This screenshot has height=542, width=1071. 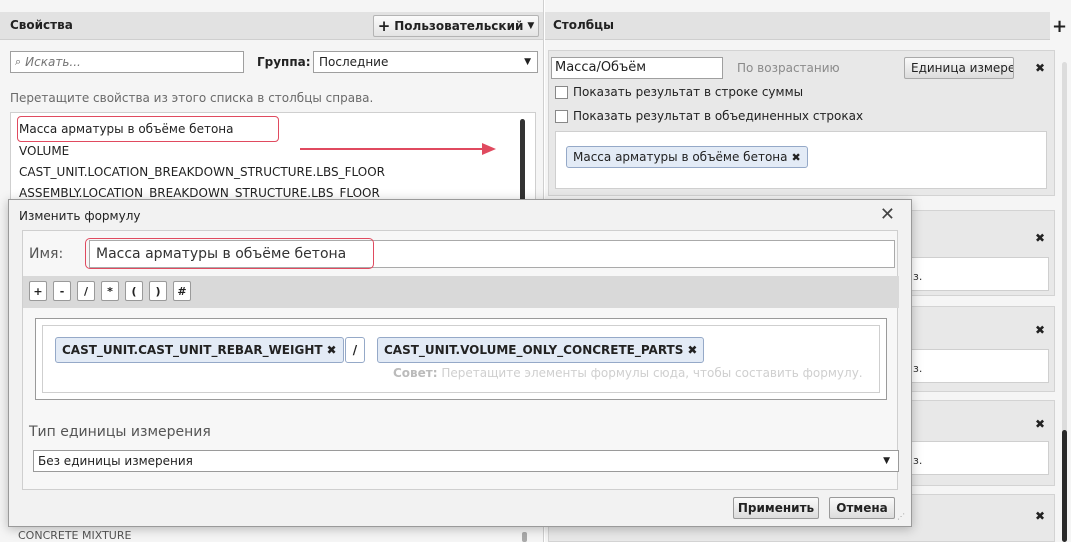 What do you see at coordinates (62, 291) in the screenshot?
I see `minus-operator-button: -` at bounding box center [62, 291].